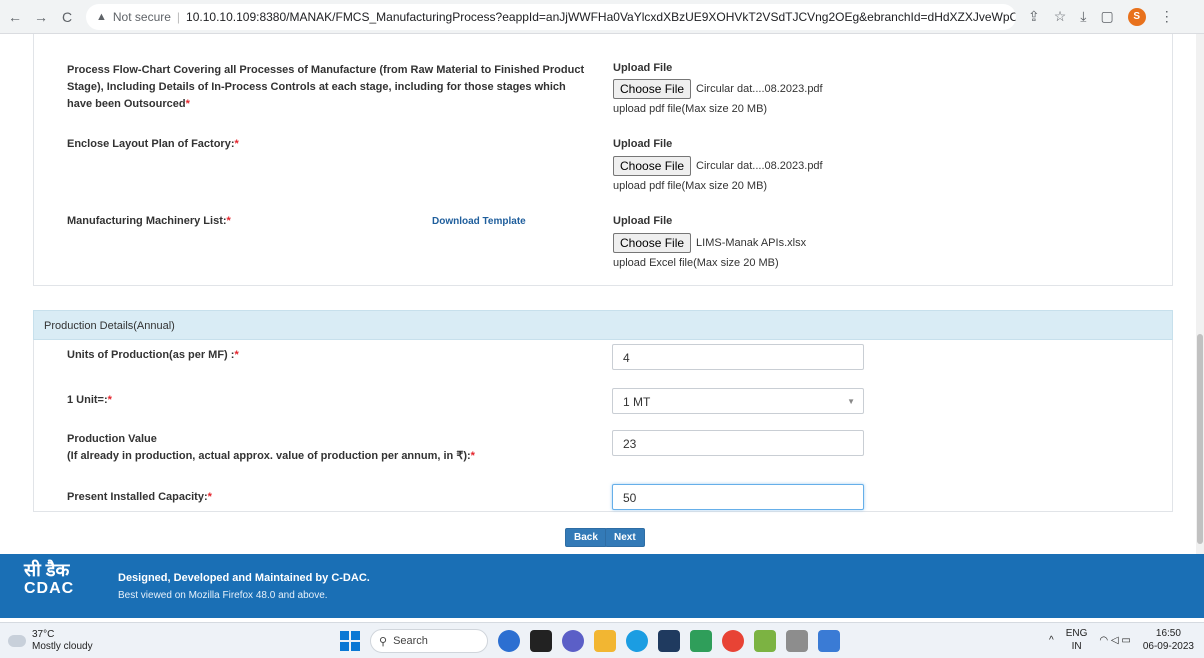 Image resolution: width=1204 pixels, height=658 pixels. What do you see at coordinates (738, 357) in the screenshot?
I see `units-of-production-input: 4` at bounding box center [738, 357].